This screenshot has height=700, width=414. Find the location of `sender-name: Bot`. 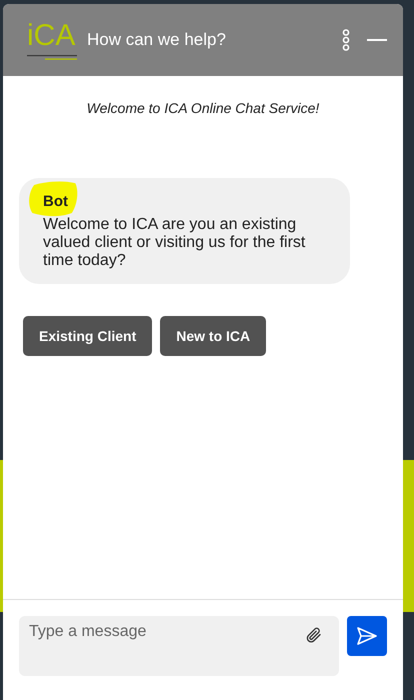

sender-name: Bot is located at coordinates (55, 201).